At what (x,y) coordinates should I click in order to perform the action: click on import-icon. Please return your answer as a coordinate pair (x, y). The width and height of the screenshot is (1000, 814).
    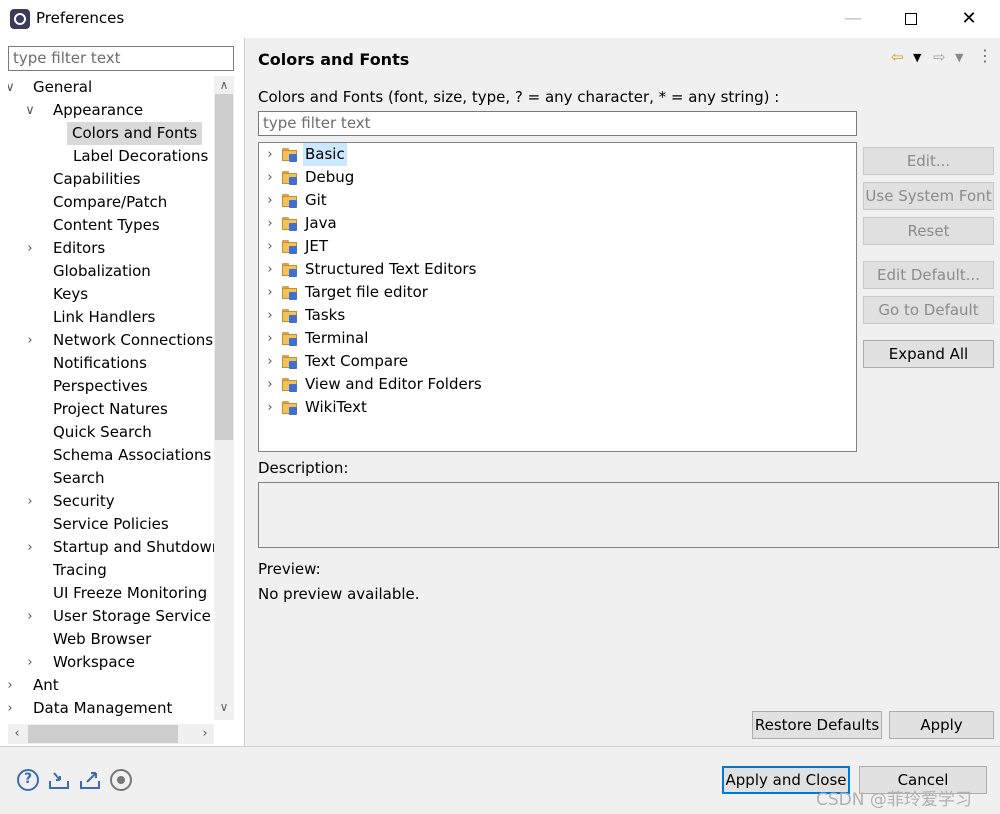
    Looking at the image, I should click on (59, 780).